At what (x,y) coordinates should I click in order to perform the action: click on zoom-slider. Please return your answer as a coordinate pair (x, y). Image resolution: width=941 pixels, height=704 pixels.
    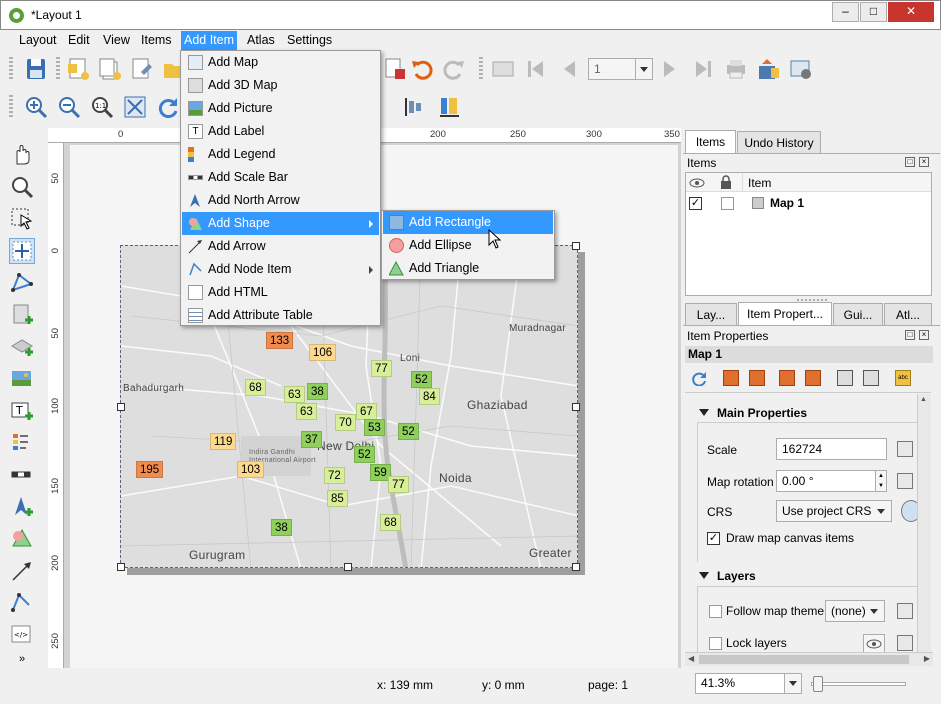
    Looking at the image, I should click on (858, 684).